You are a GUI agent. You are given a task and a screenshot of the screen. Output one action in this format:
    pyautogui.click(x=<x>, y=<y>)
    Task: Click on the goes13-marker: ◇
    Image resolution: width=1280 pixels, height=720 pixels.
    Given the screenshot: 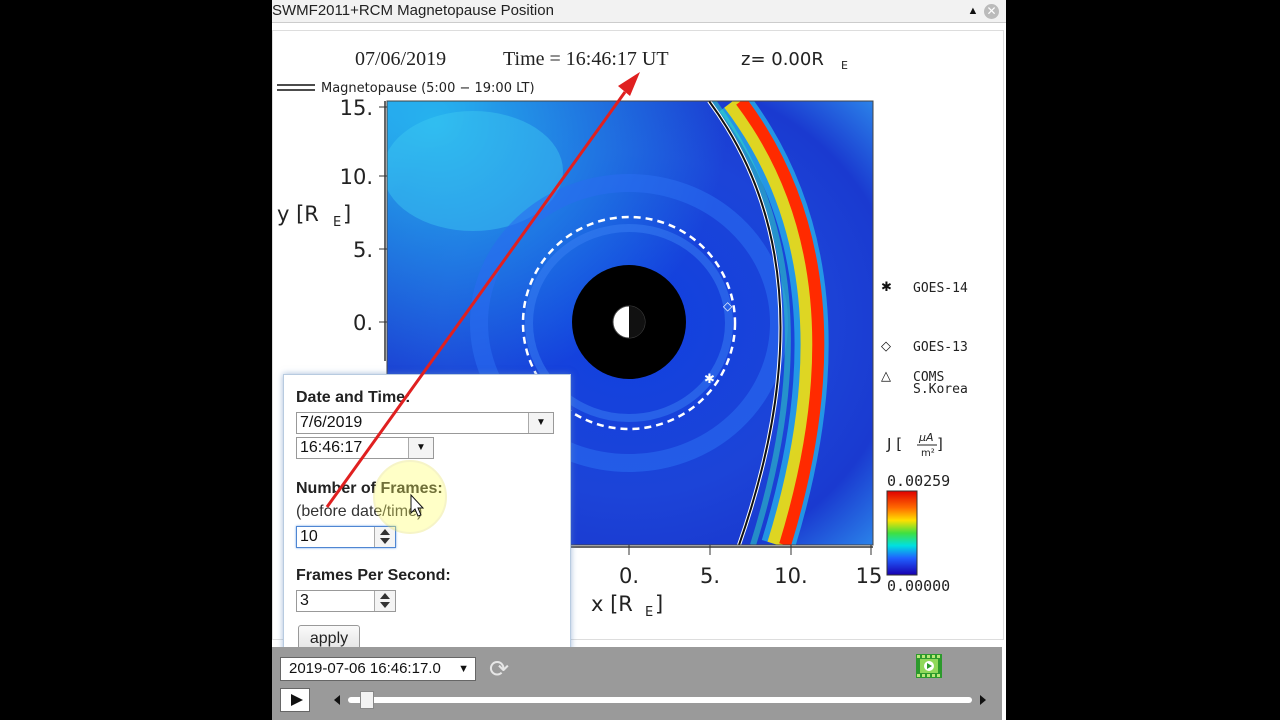 What is the action you would take?
    pyautogui.click(x=886, y=346)
    